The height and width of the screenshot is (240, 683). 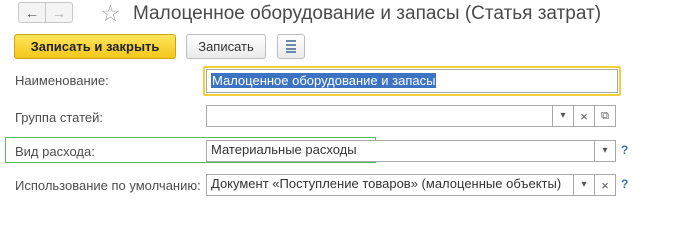 I want to click on save-and-close-button: Записать и закрыть, so click(x=95, y=46).